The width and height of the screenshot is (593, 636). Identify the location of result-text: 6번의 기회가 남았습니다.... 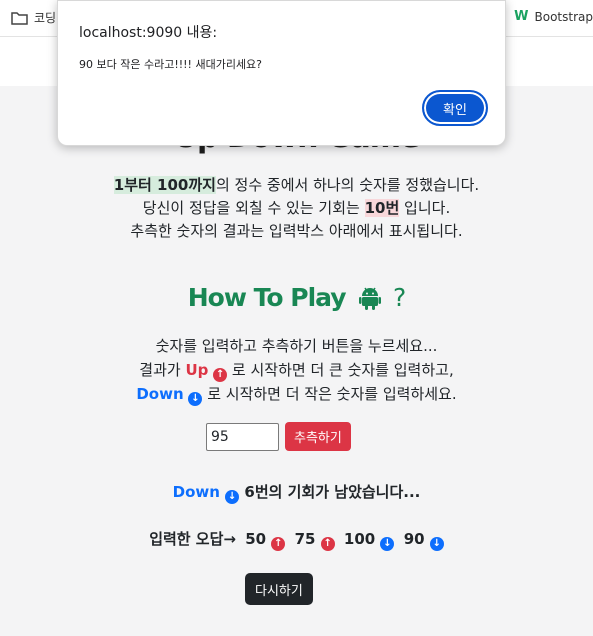
(332, 492).